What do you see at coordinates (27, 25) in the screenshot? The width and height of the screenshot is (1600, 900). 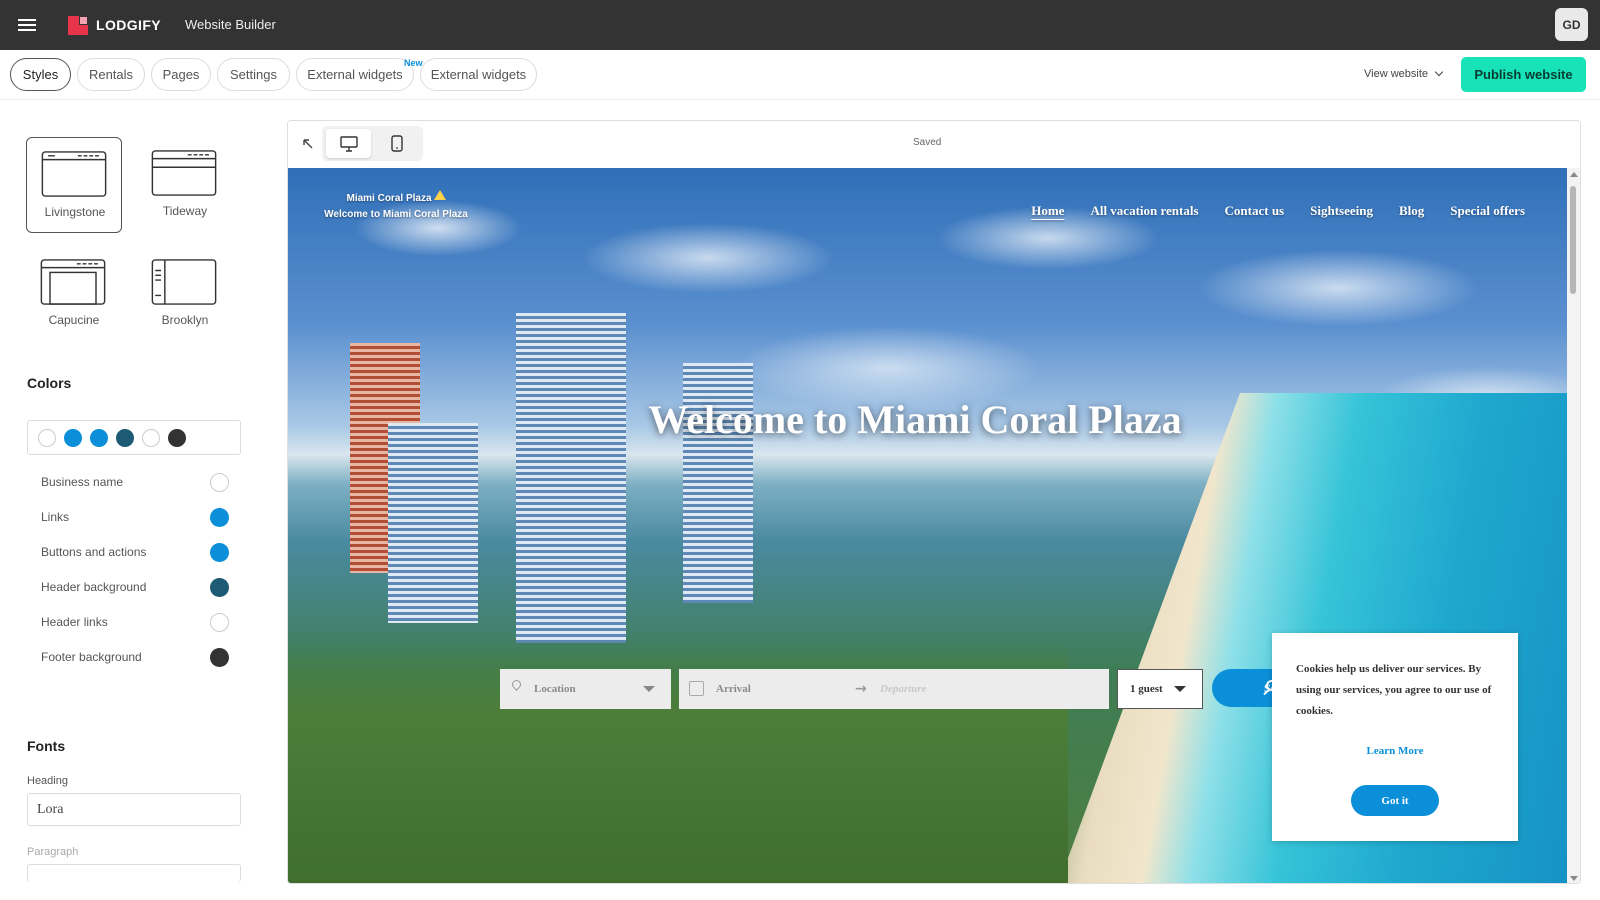 I see `hamburger-menu-icon` at bounding box center [27, 25].